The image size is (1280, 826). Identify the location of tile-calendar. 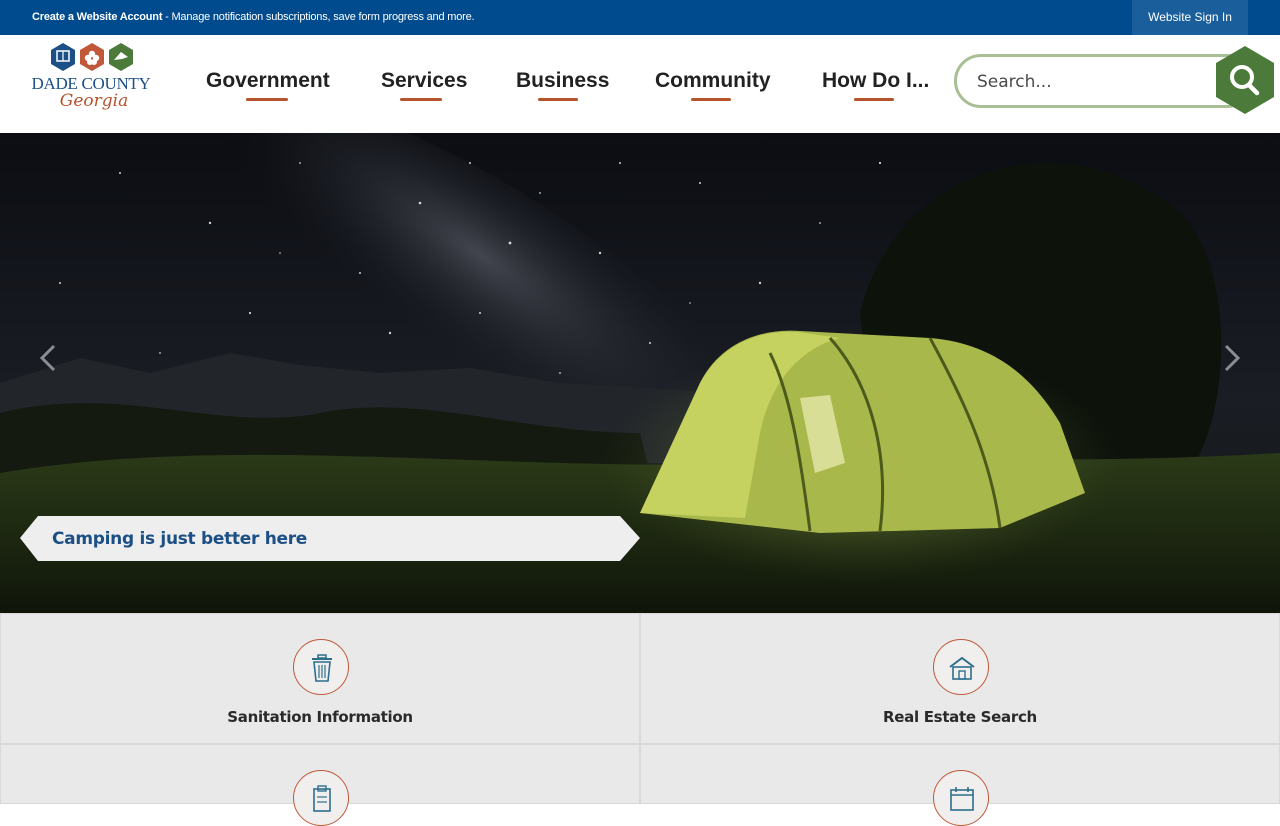
(960, 785).